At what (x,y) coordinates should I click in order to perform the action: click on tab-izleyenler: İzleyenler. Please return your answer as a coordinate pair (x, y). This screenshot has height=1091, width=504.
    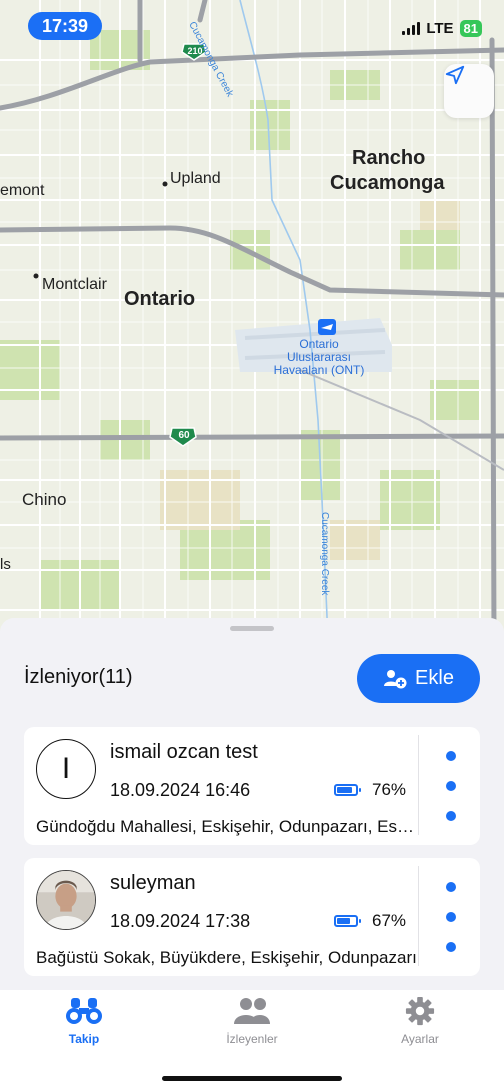
    Looking at the image, I should click on (252, 1021).